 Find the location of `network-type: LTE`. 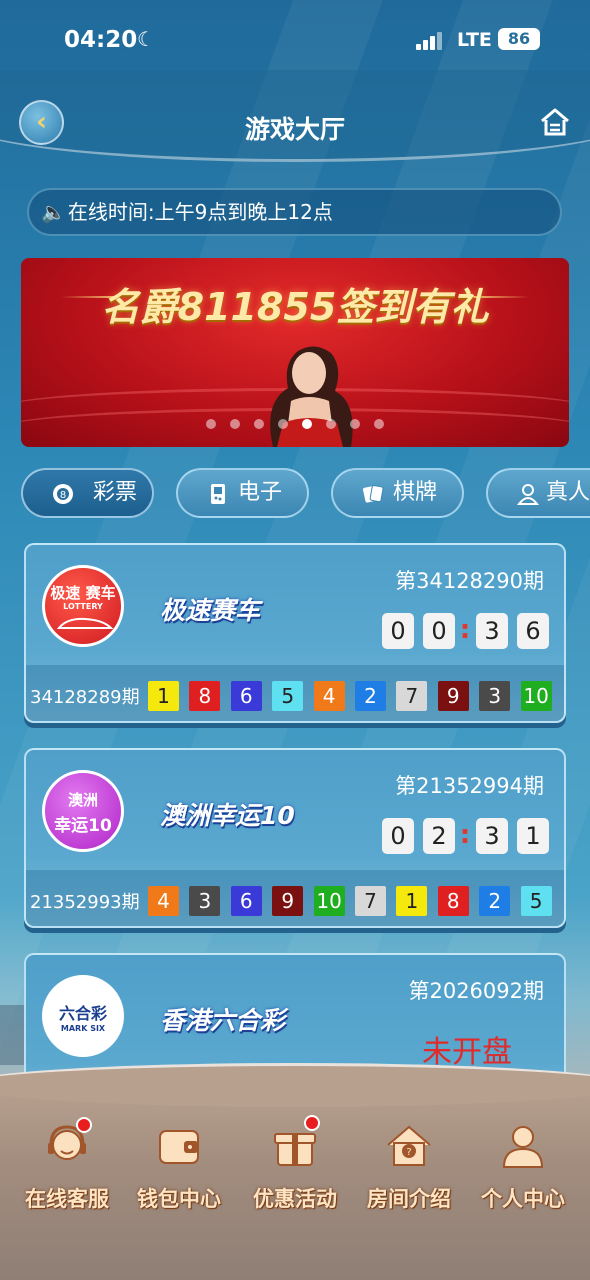

network-type: LTE is located at coordinates (474, 40).